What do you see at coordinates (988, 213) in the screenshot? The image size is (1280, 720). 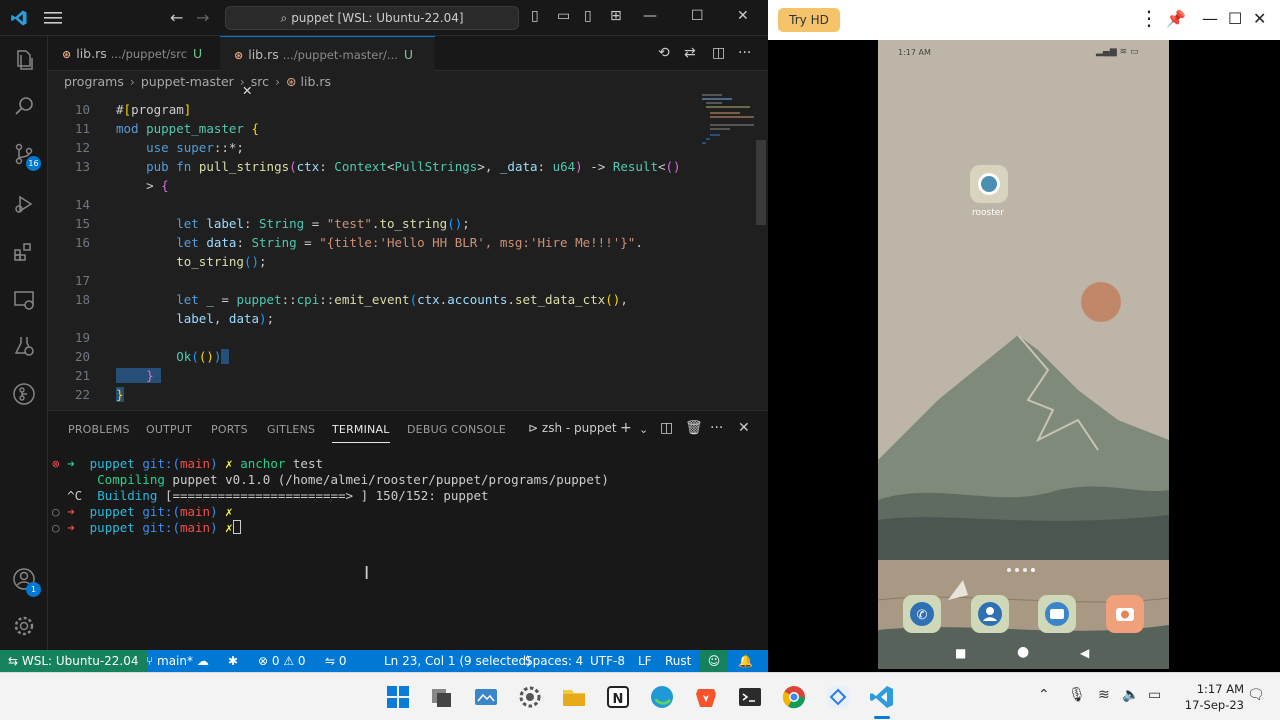 I see `rooster-app-label: rooster` at bounding box center [988, 213].